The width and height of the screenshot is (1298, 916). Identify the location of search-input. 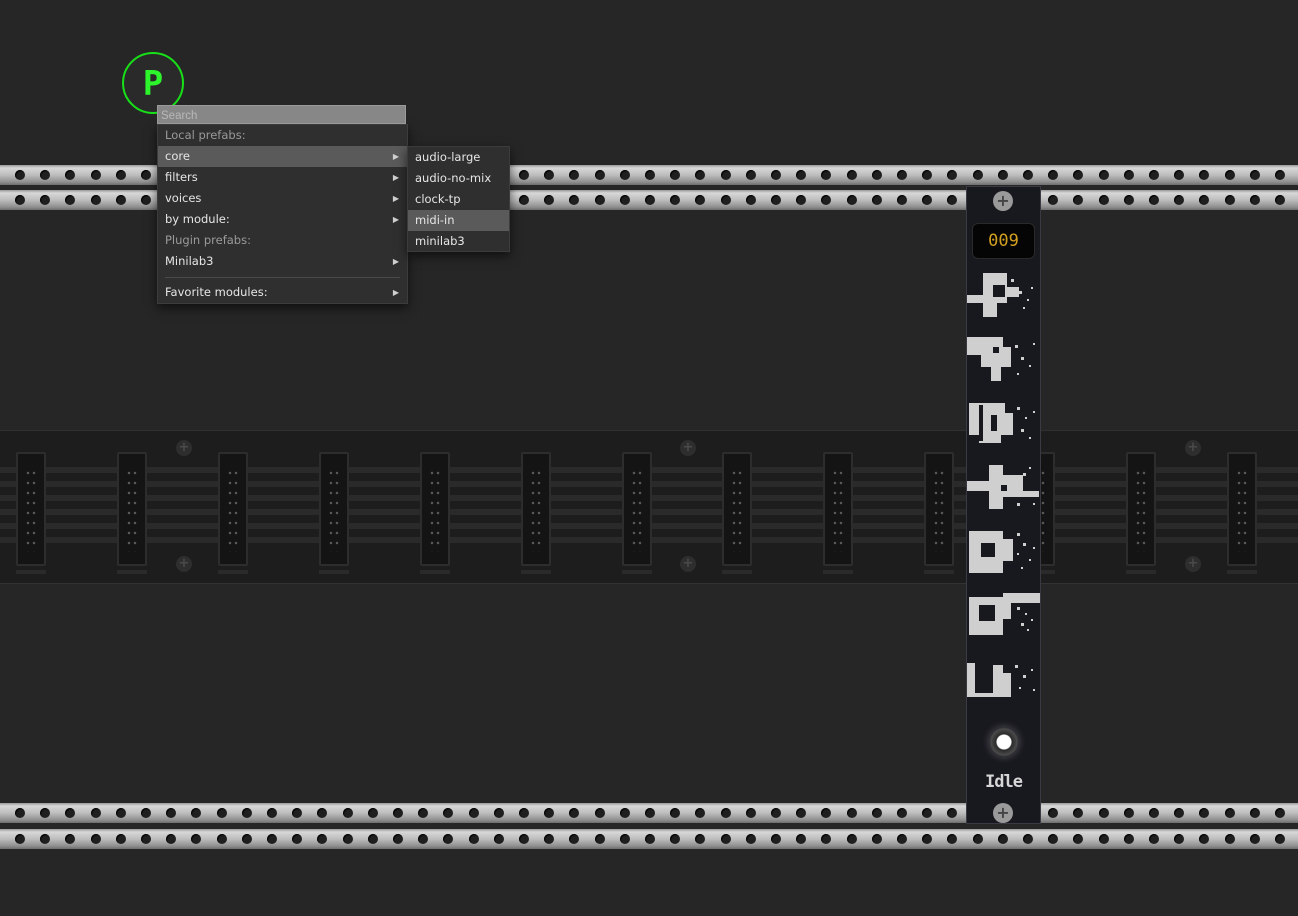
(281, 114).